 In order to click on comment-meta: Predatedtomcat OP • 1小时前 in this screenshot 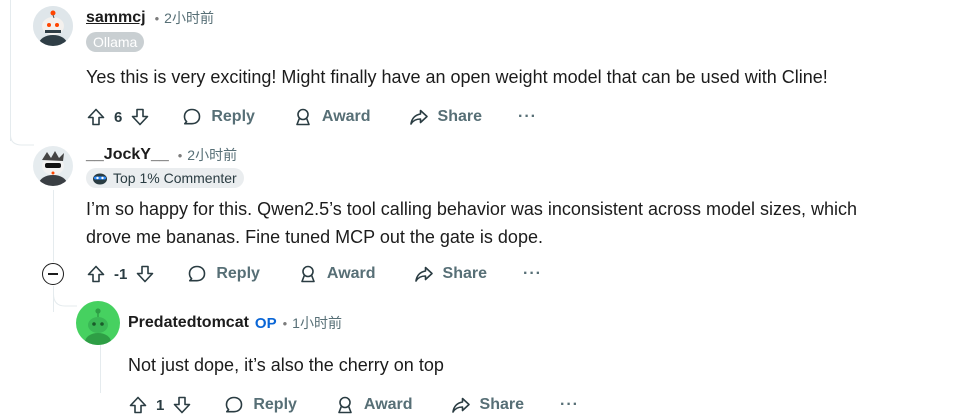, I will do `click(235, 323)`.